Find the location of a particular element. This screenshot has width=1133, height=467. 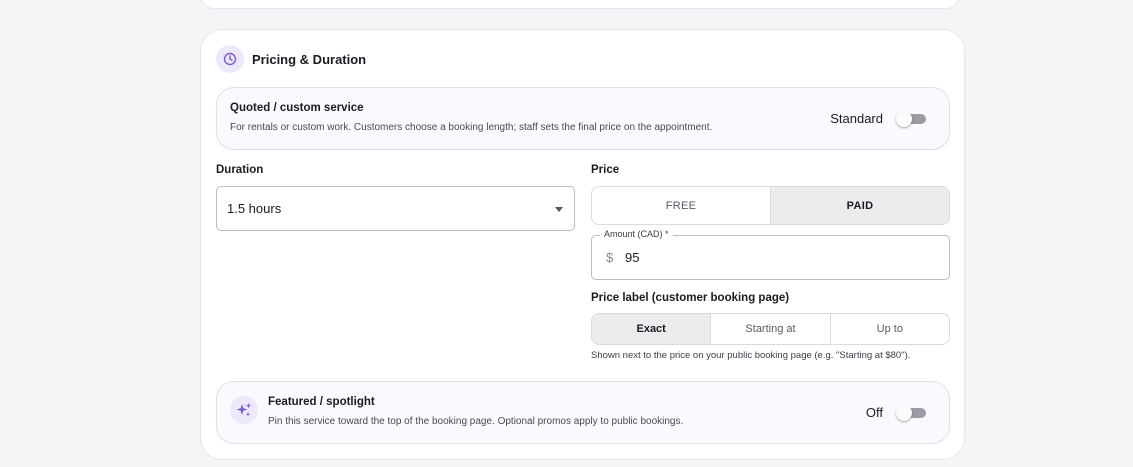

previous-card is located at coordinates (580, 4).